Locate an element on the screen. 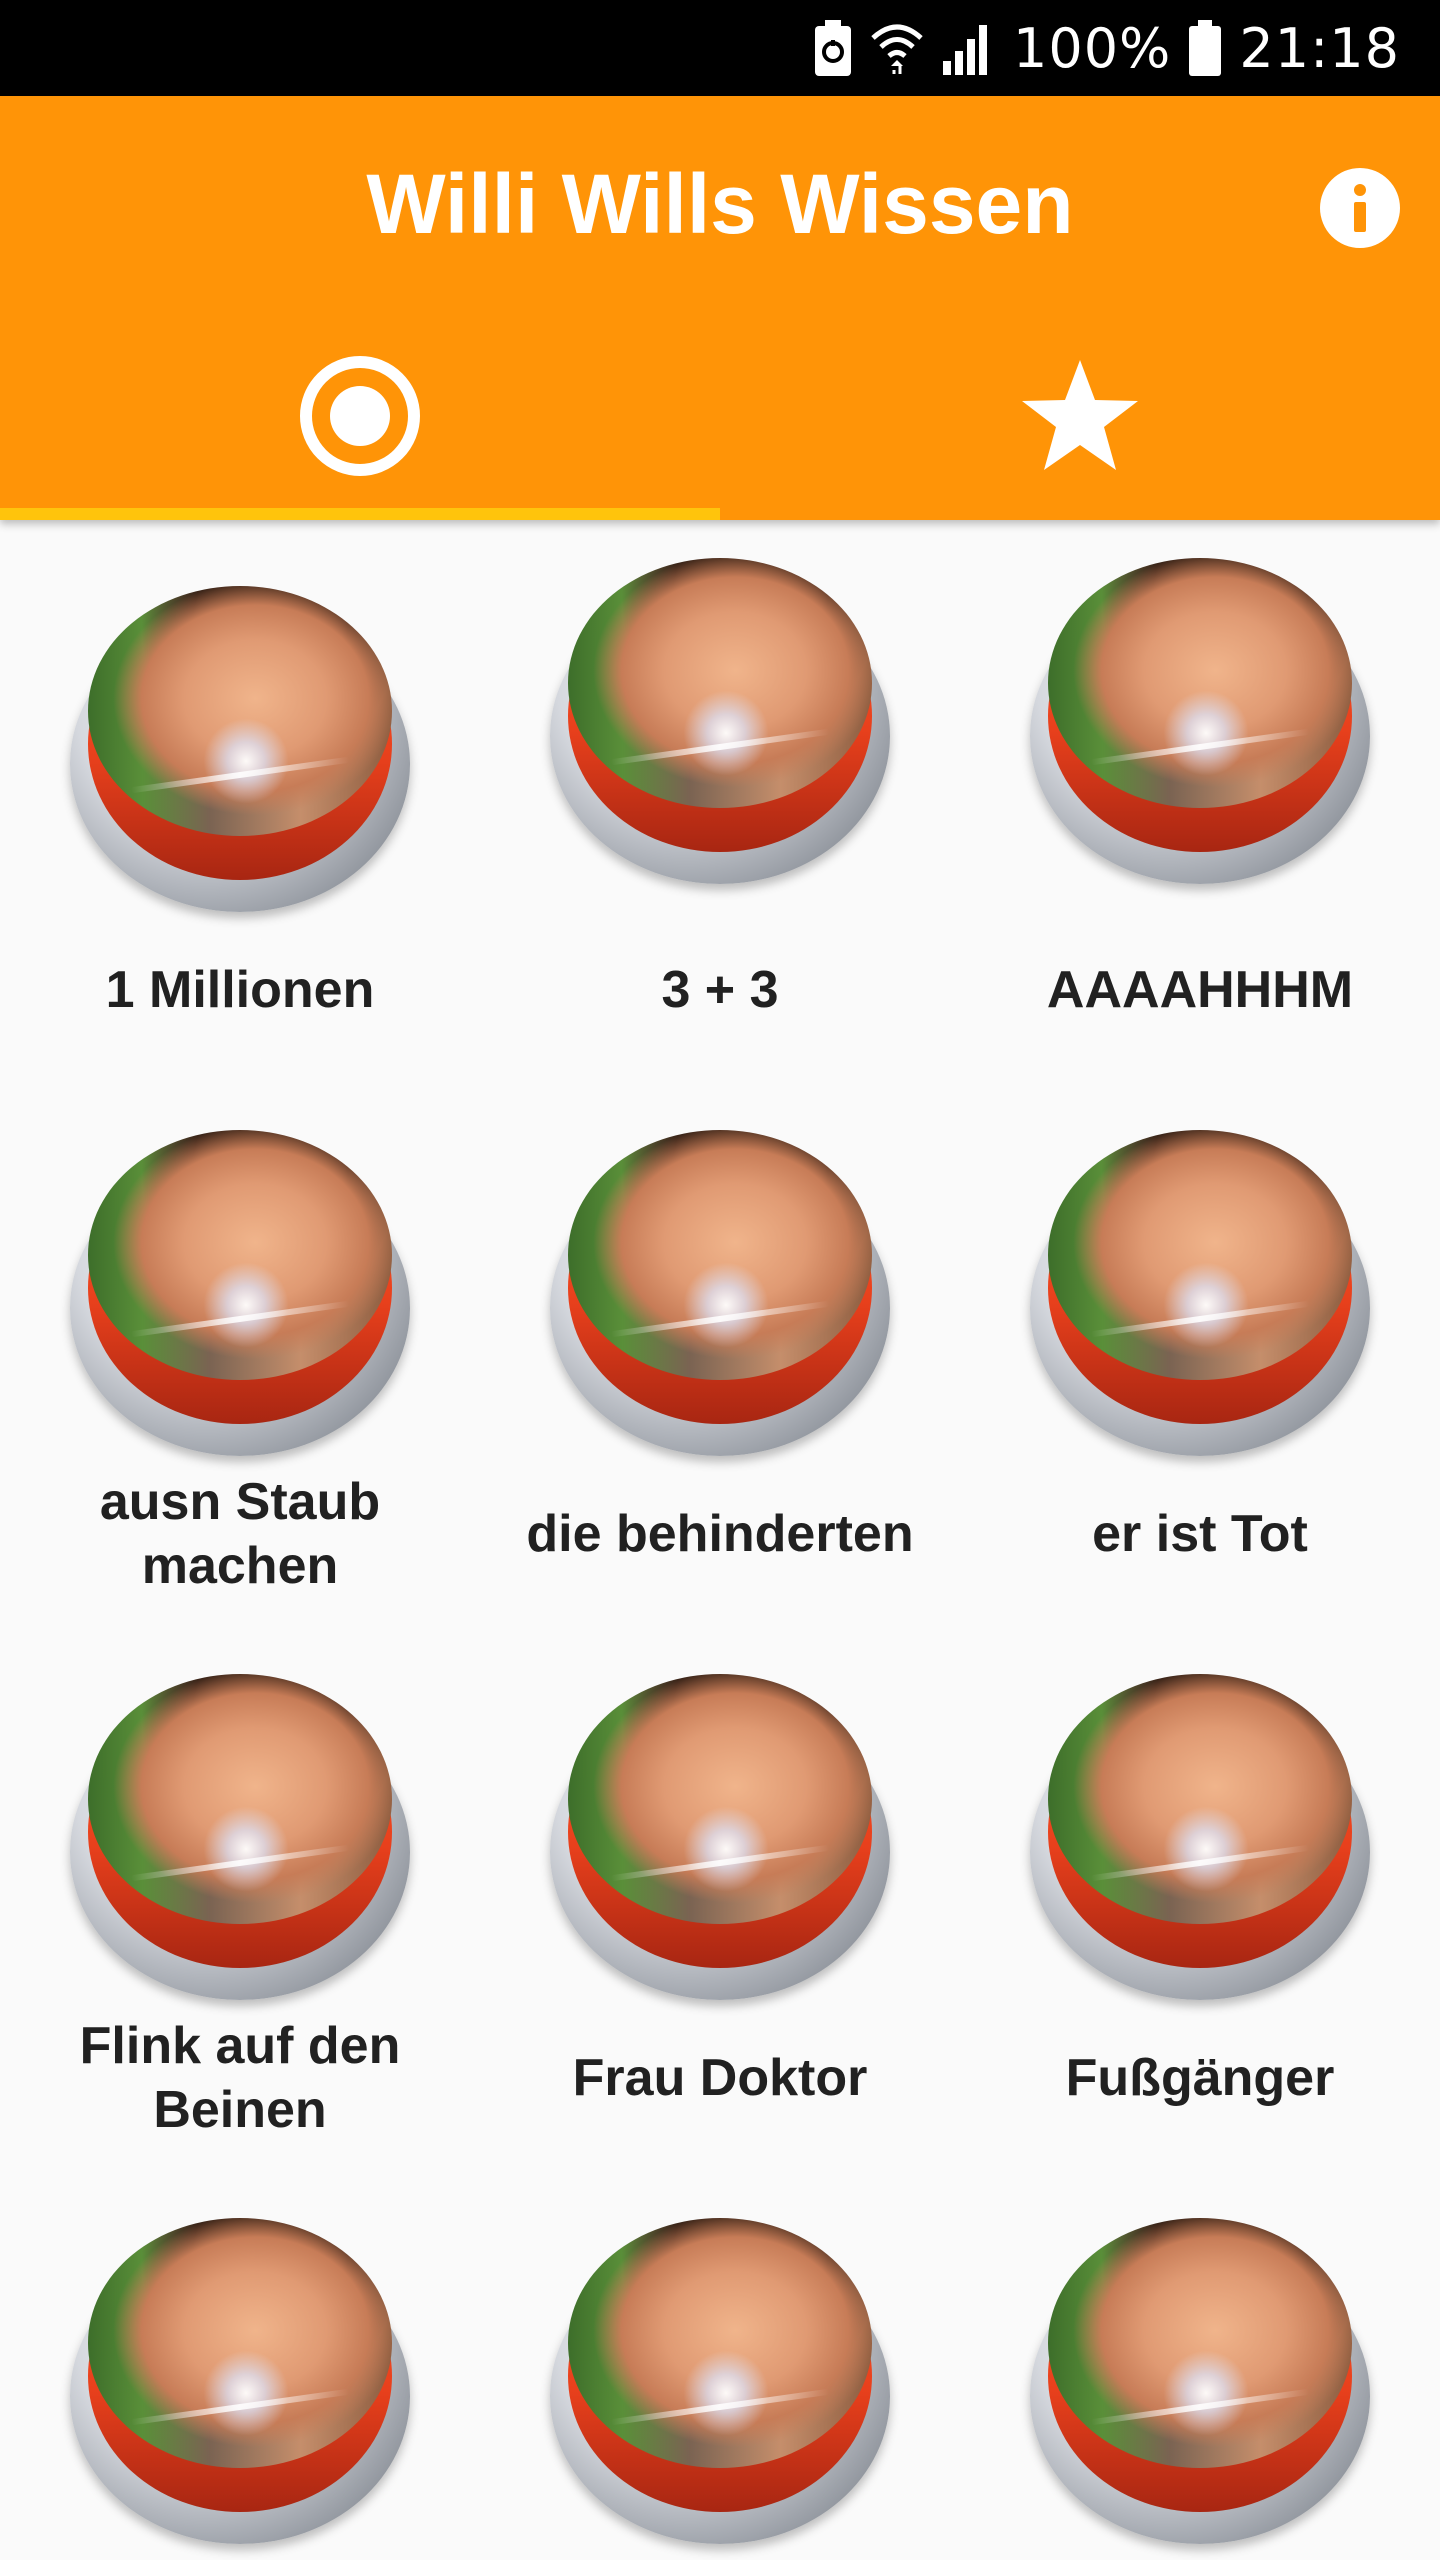 The image size is (1440, 2560). sound-item: ausn Staub machen is located at coordinates (240, 1336).